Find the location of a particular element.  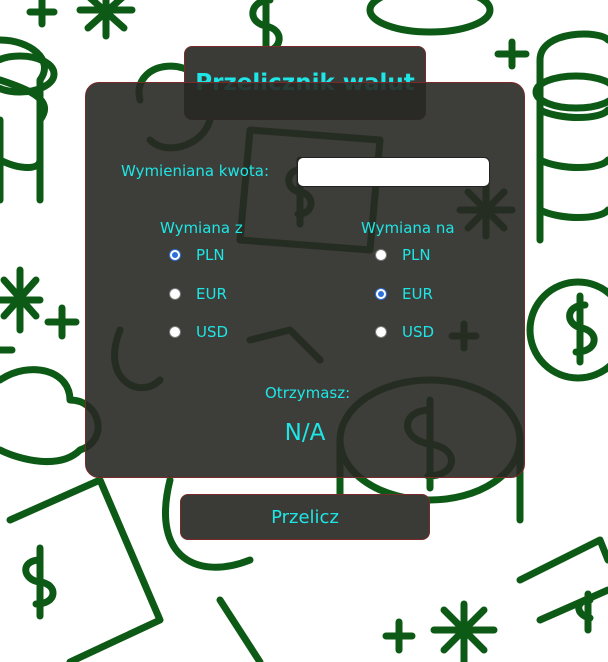

from-radio-eur is located at coordinates (175, 294).